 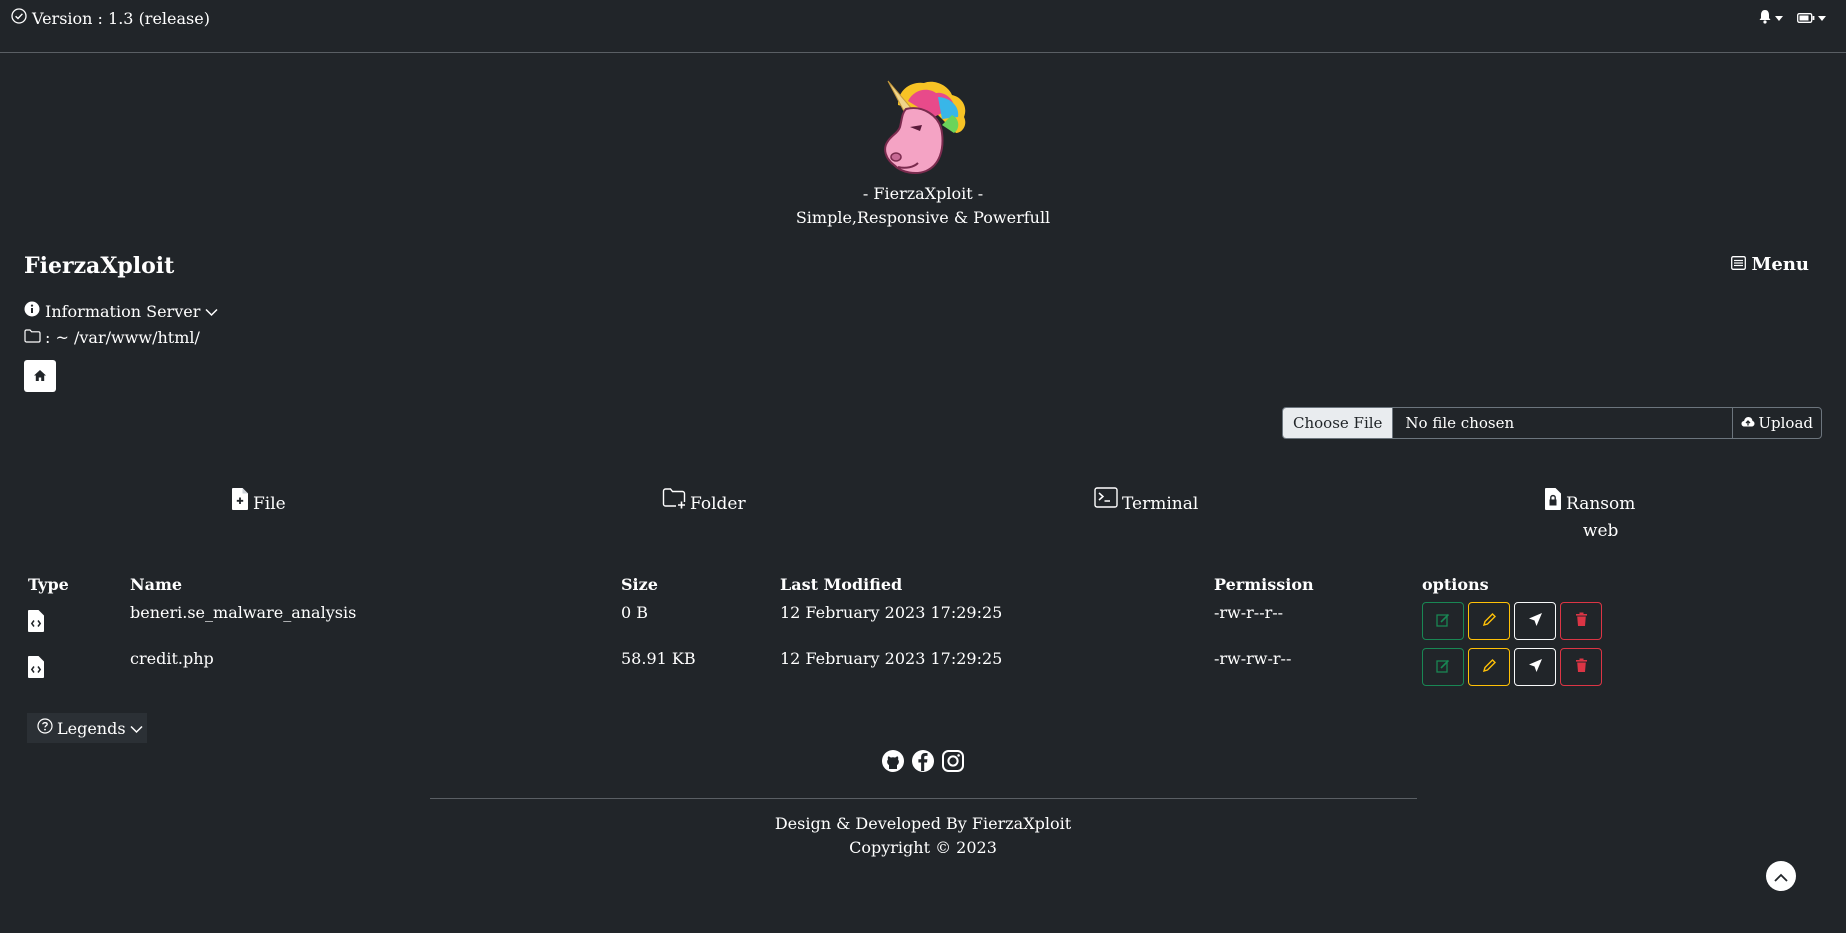 I want to click on path-text: : ~ /var/www/html/, so click(x=122, y=337).